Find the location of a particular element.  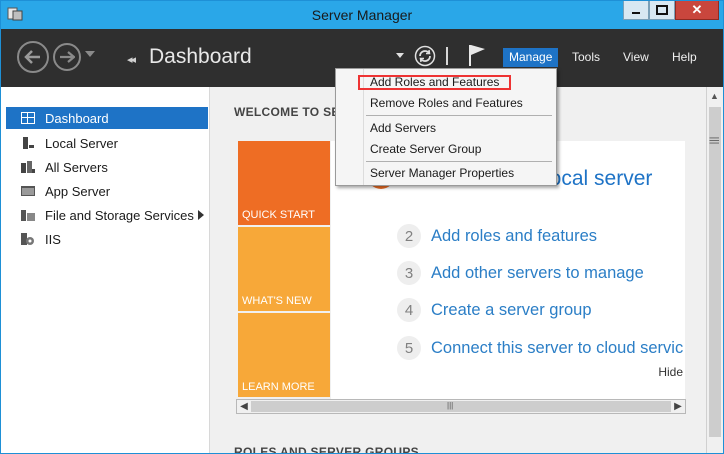

vertical-scrollbar: ▲ ||| is located at coordinates (714, 270).